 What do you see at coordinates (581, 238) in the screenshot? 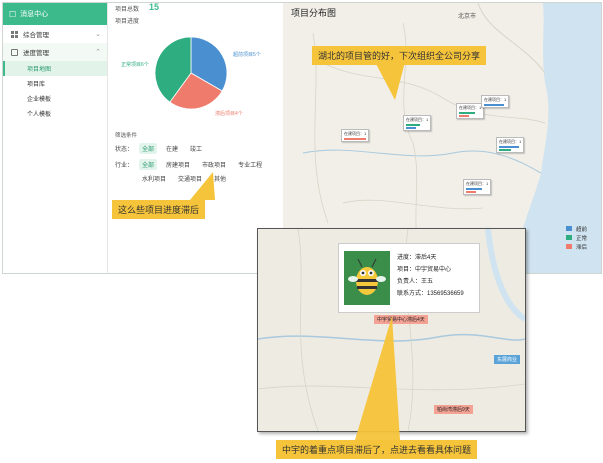
I see `legend-normal: 正常` at bounding box center [581, 238].